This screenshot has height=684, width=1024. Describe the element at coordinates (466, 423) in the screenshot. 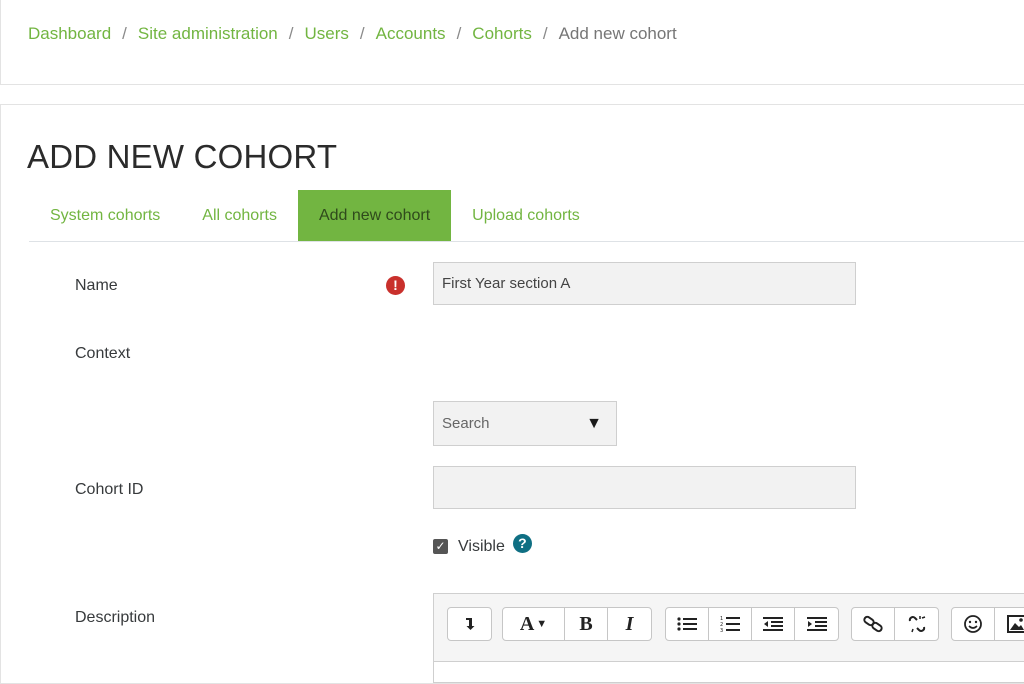

I see `context-search-placeholder: Search` at that location.